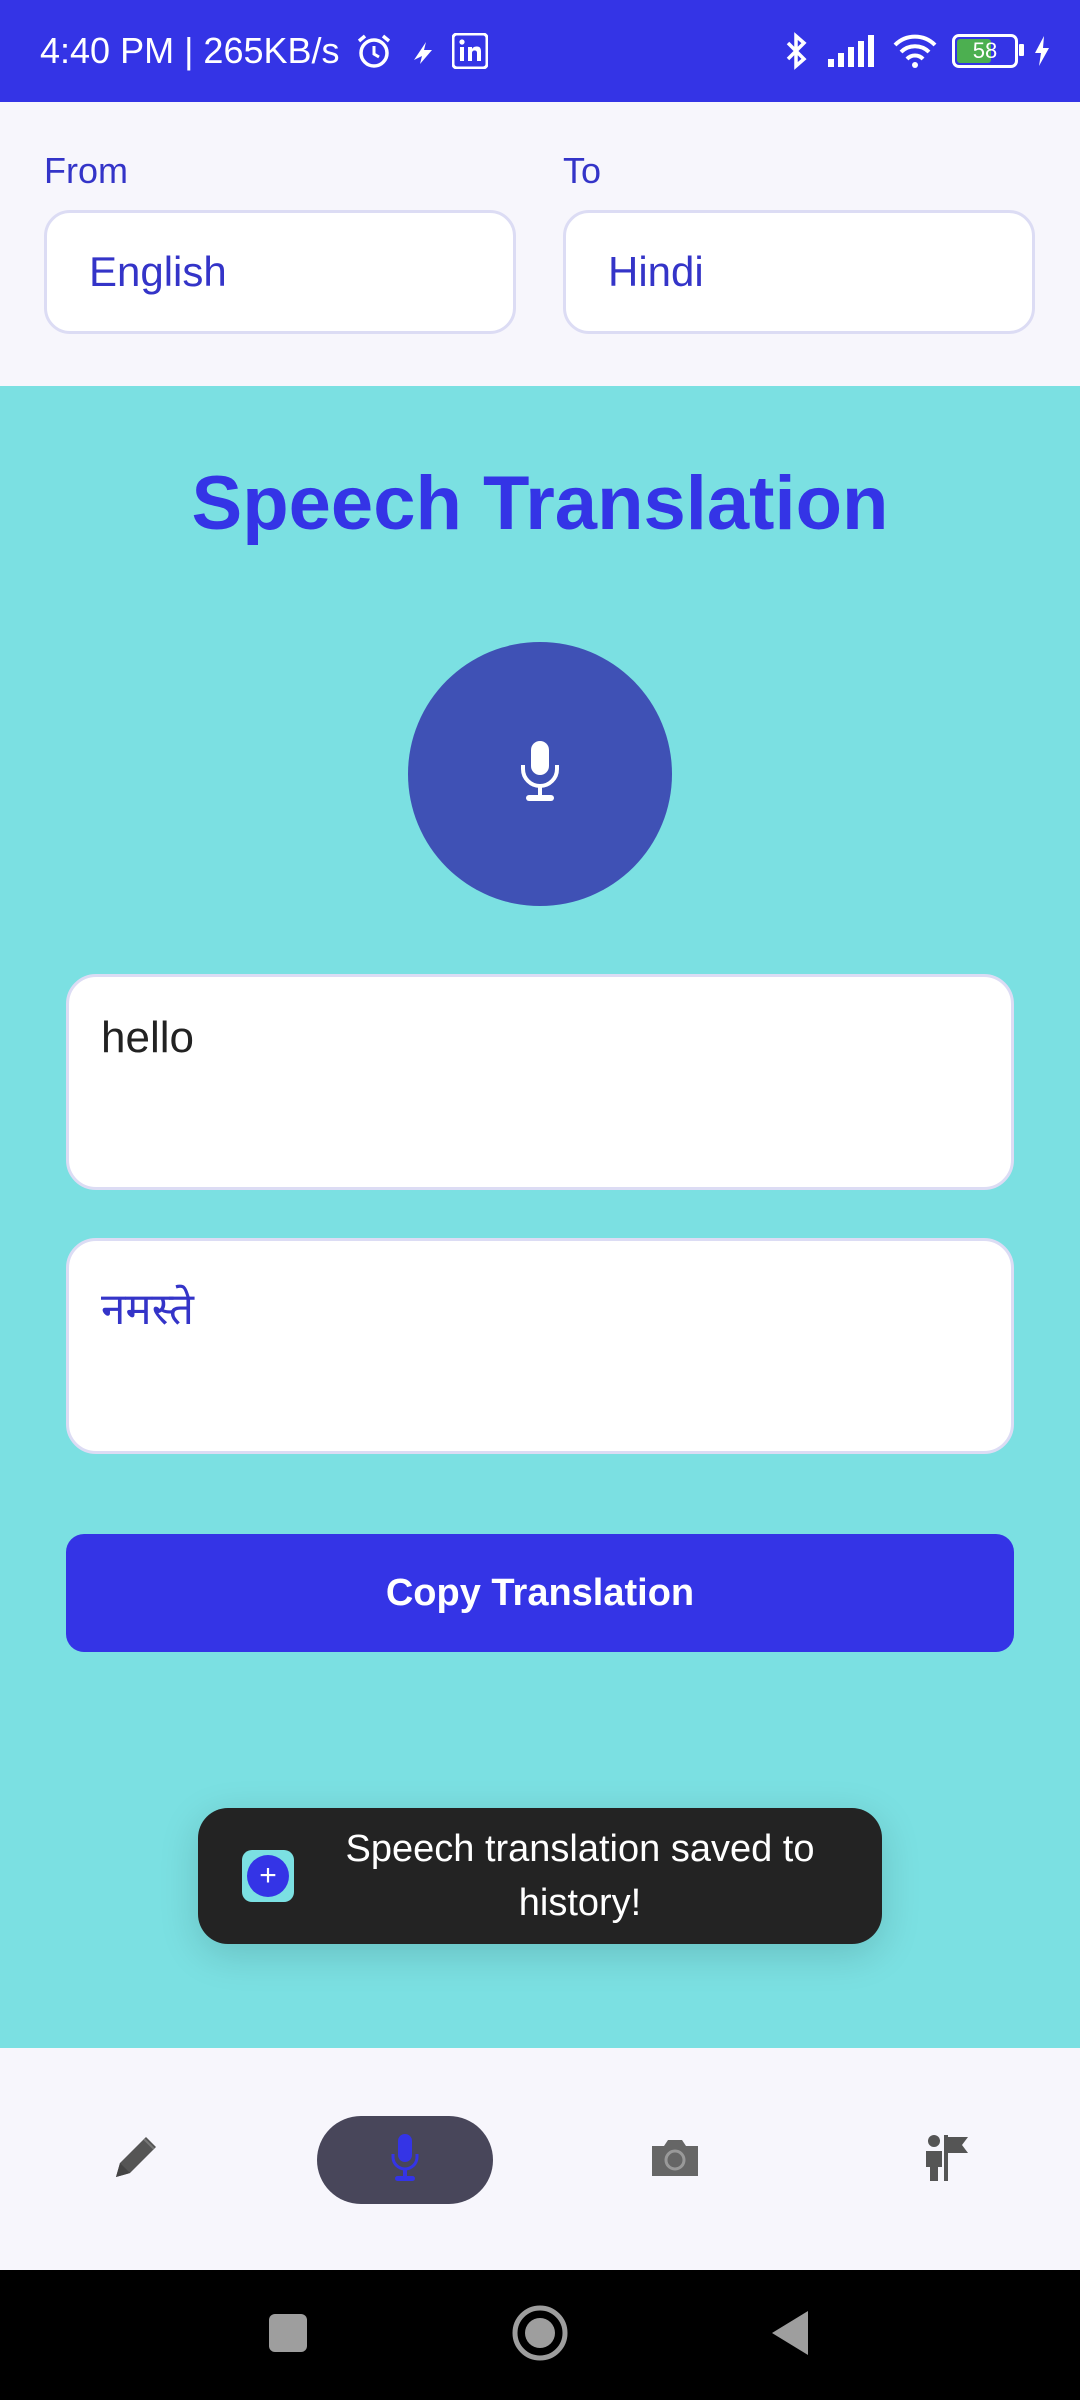 The image size is (1080, 2400). I want to click on bottom-navigation, so click(540, 2159).